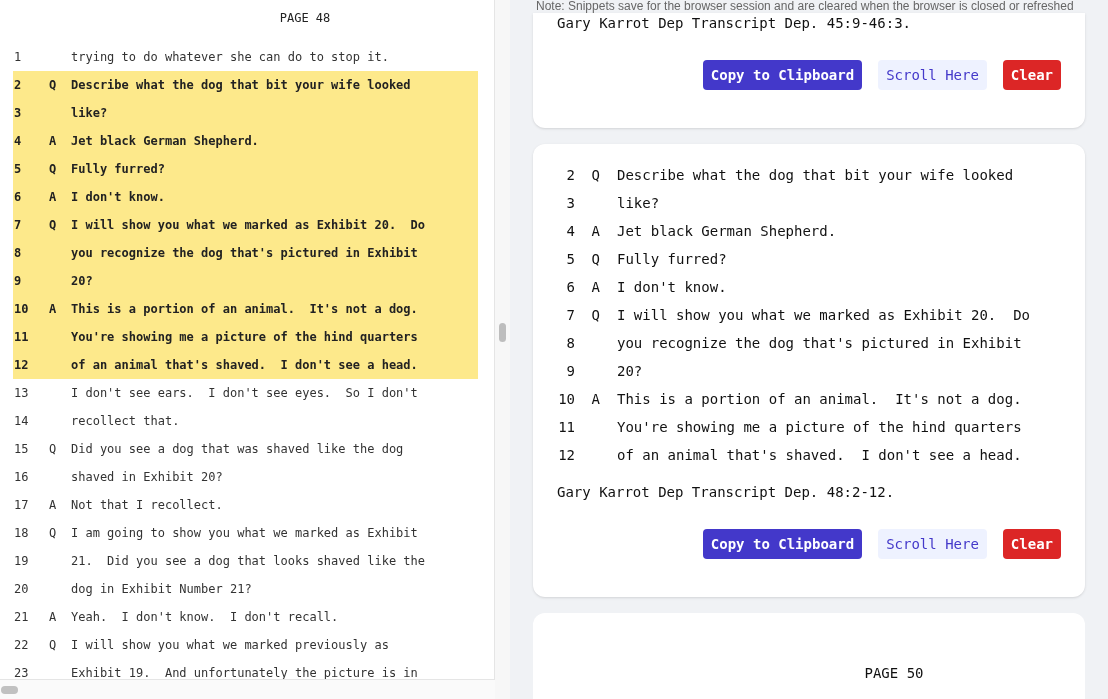 Image resolution: width=1108 pixels, height=699 pixels. What do you see at coordinates (245, 617) in the screenshot?
I see `transcript-row: 21 A Yeah. I don't know. I don't recall.` at bounding box center [245, 617].